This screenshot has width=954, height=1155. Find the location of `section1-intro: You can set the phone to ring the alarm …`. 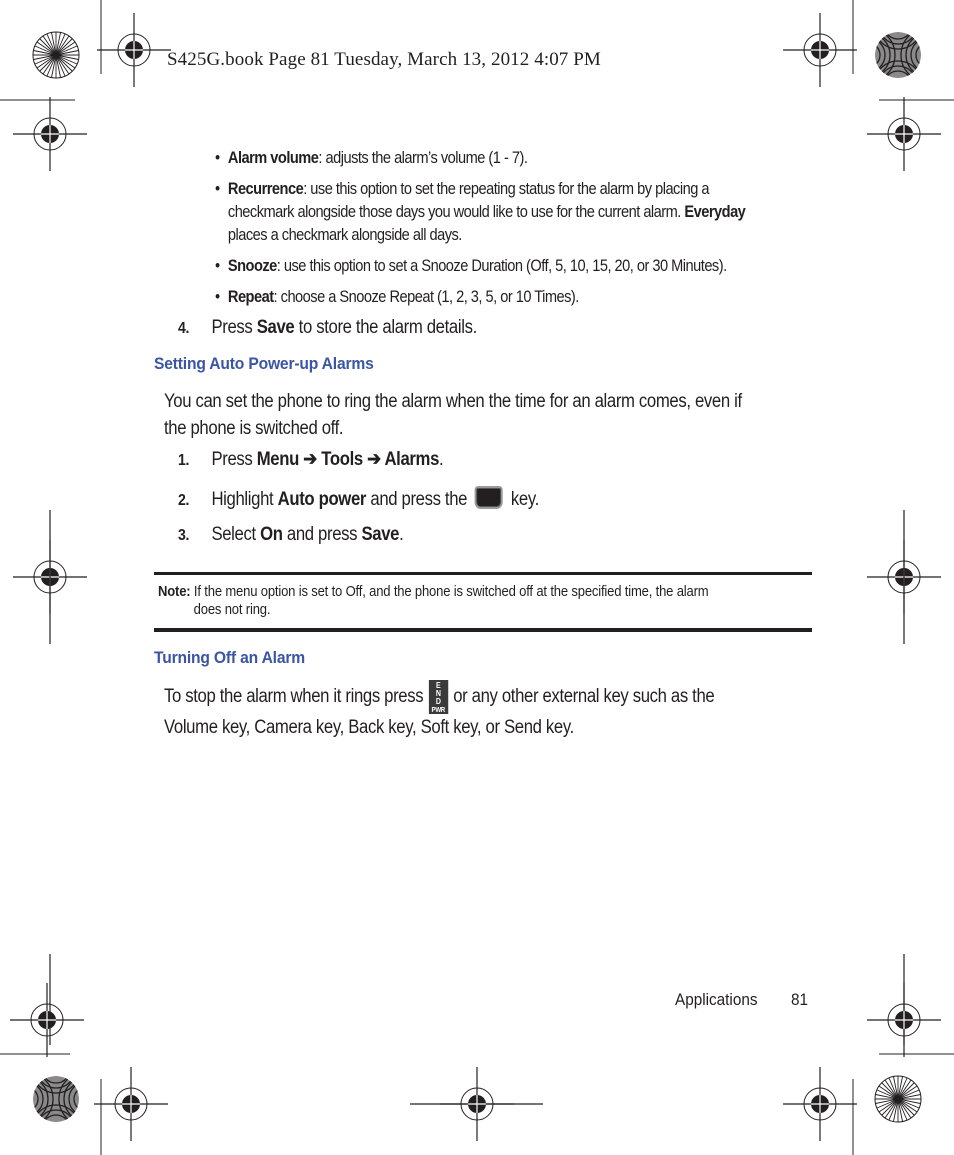

section1-intro: You can set the phone to ring the alarm … is located at coordinates (453, 415).